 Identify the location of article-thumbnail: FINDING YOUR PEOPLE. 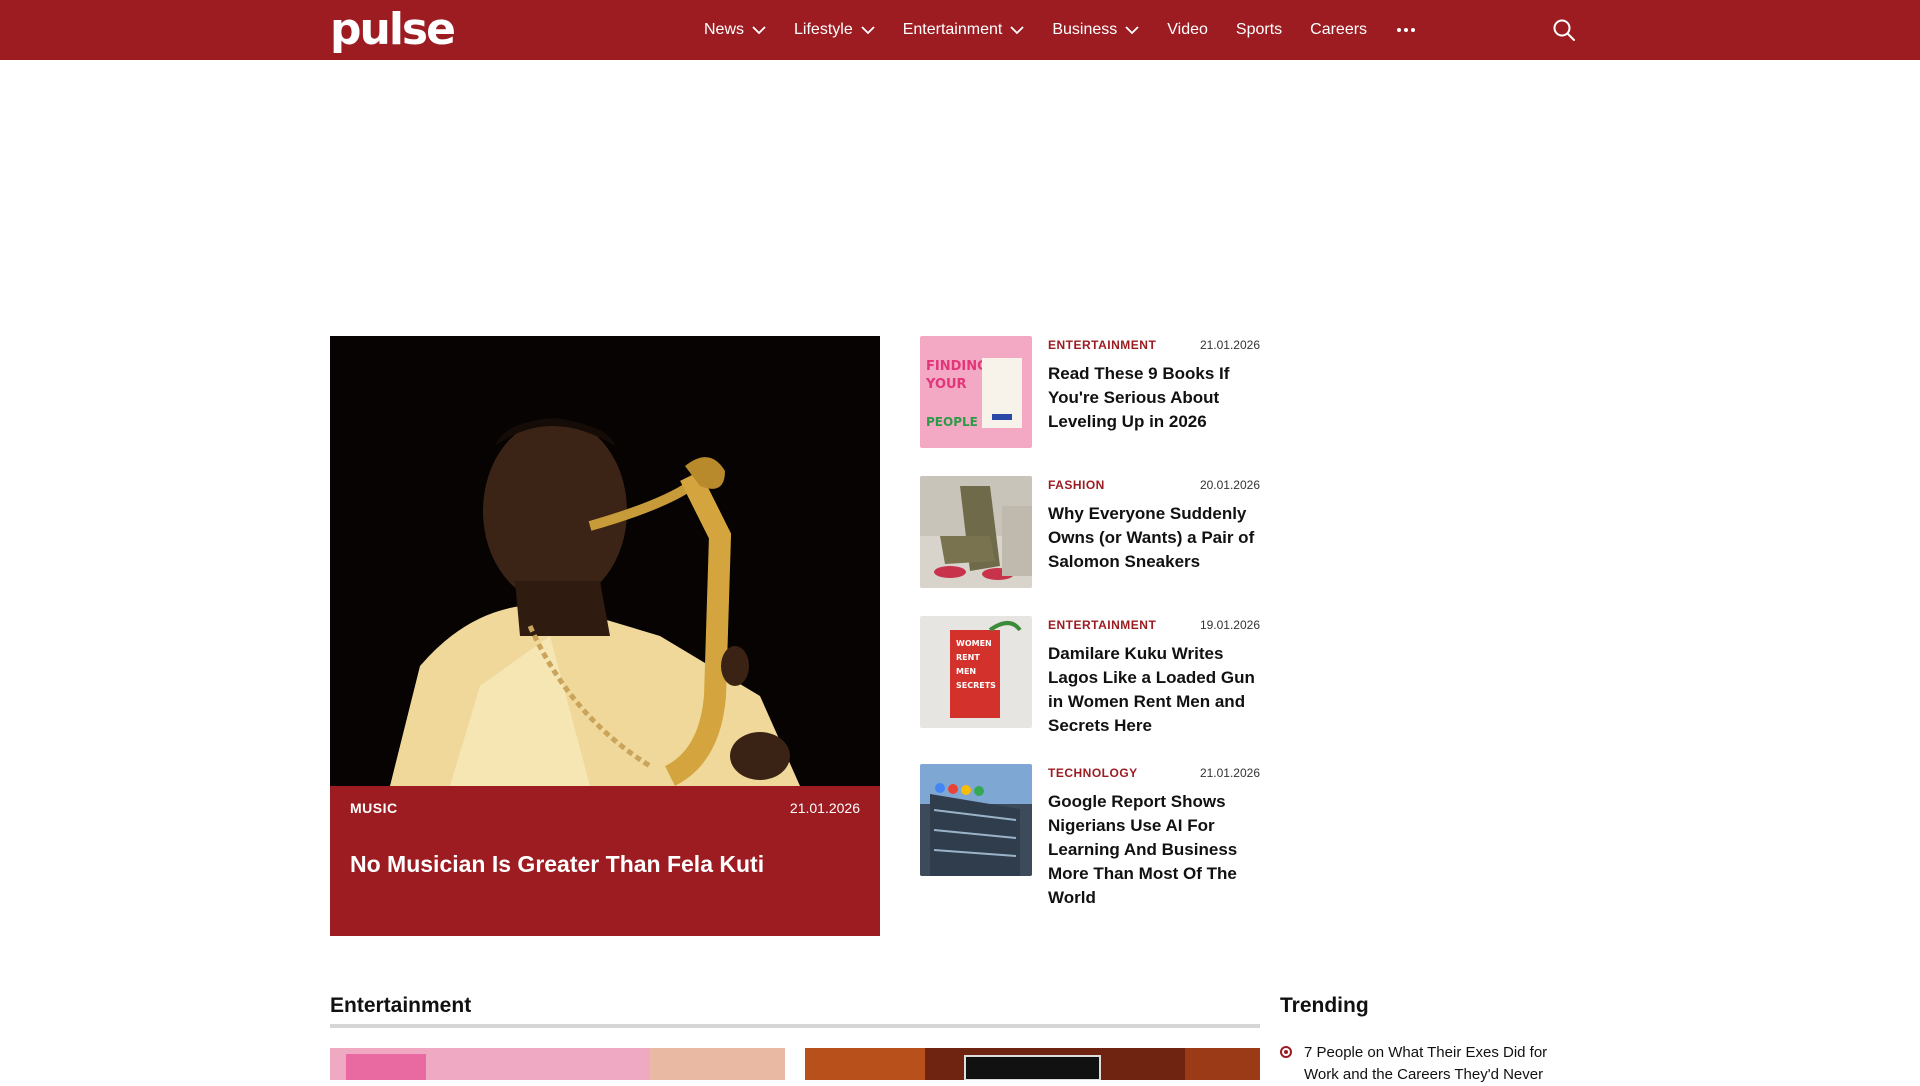
(976, 392).